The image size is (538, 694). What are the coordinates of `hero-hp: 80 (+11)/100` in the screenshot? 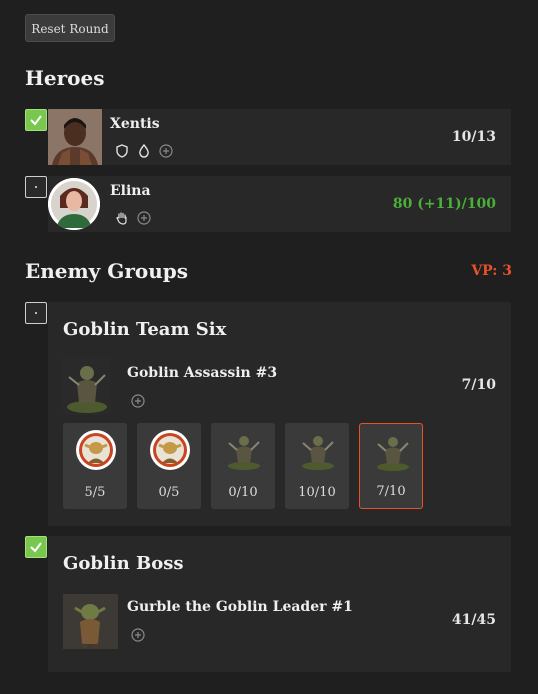 It's located at (444, 204).